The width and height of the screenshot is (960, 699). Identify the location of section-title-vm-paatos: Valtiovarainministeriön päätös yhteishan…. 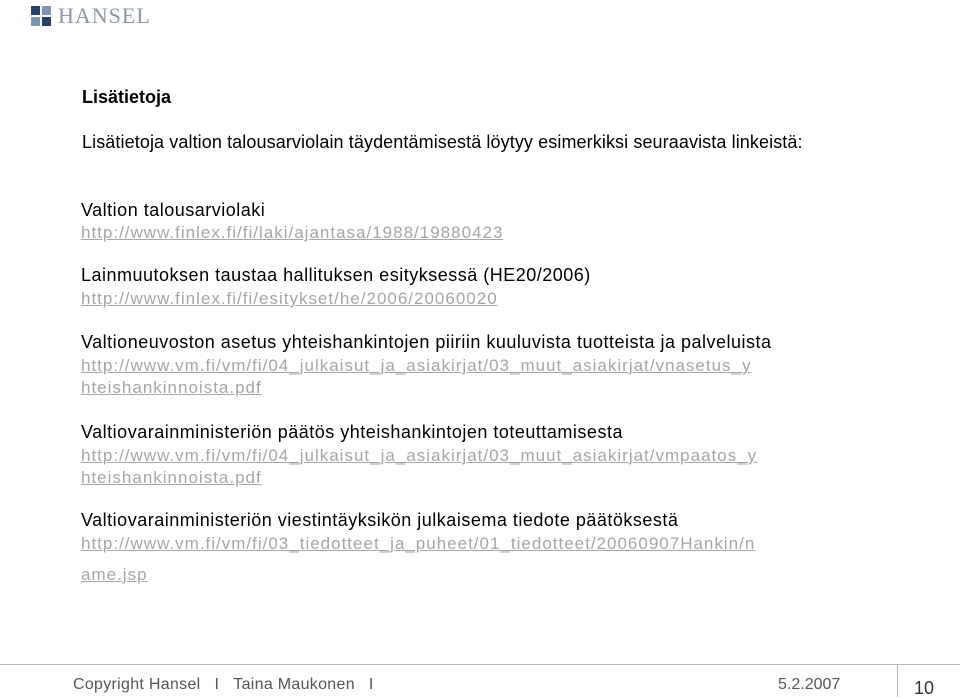
(352, 432).